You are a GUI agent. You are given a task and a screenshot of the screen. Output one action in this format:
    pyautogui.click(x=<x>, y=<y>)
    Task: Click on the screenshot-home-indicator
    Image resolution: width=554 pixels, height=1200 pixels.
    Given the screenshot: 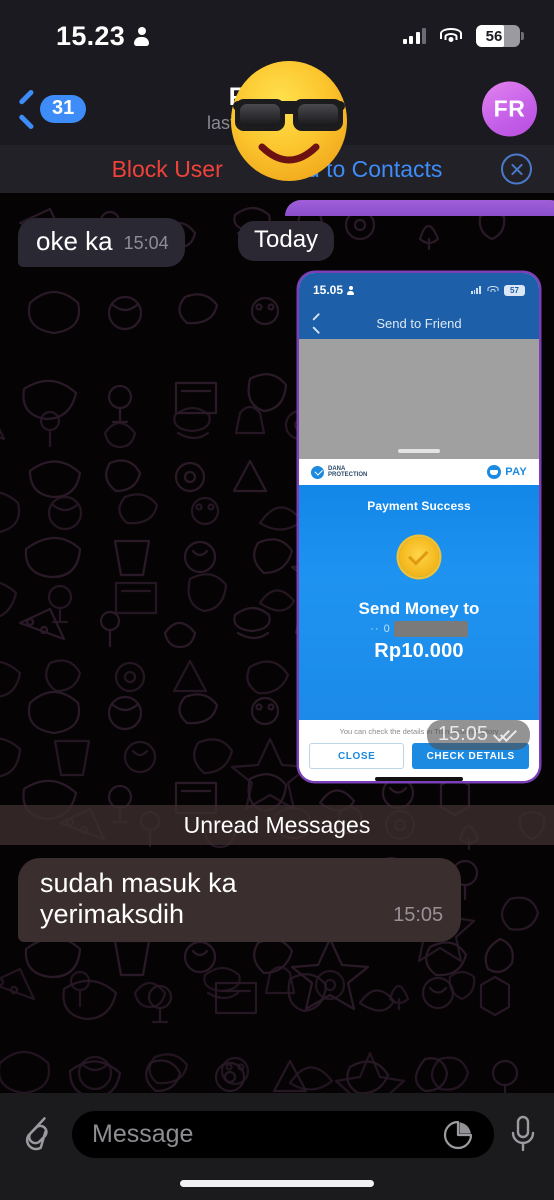 What is the action you would take?
    pyautogui.click(x=419, y=779)
    